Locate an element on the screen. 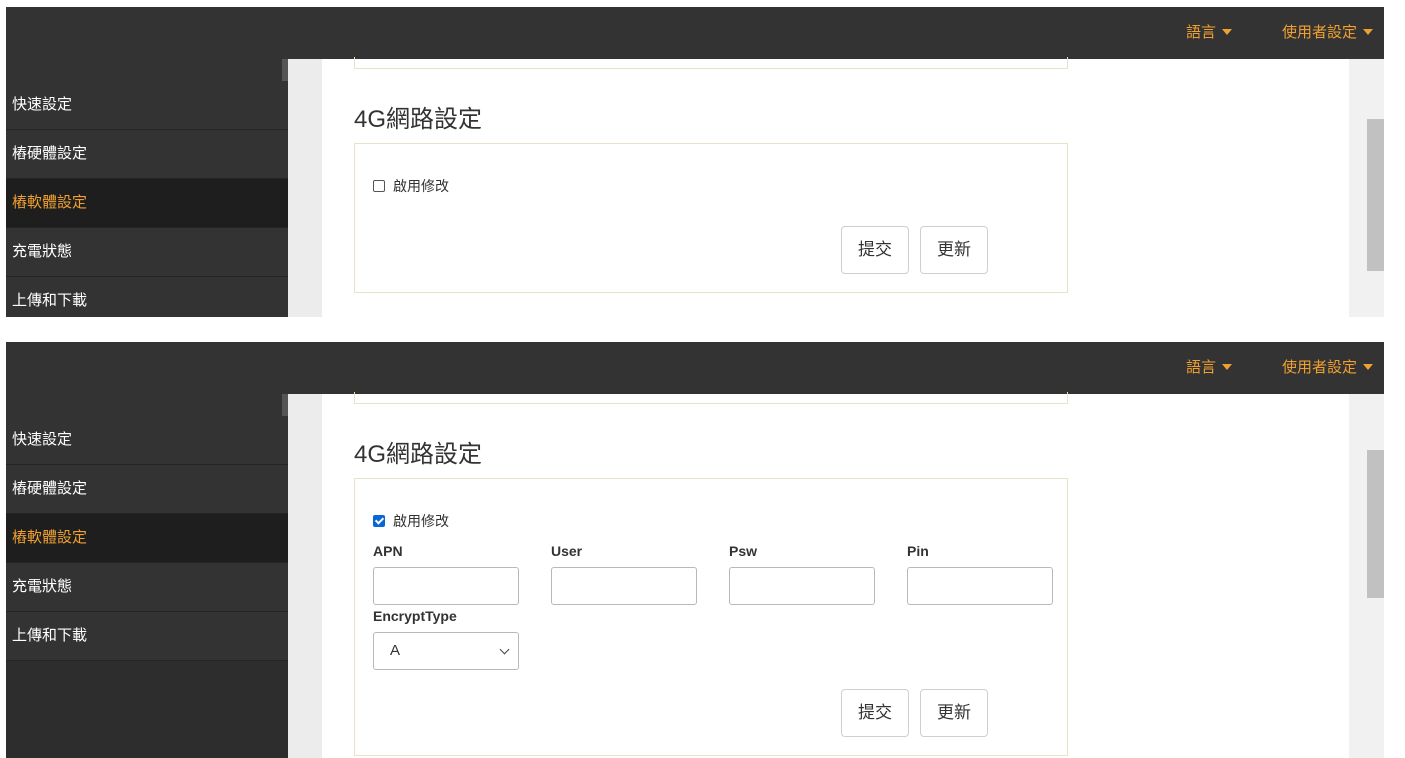  encrypt-type-select: A is located at coordinates (446, 651).